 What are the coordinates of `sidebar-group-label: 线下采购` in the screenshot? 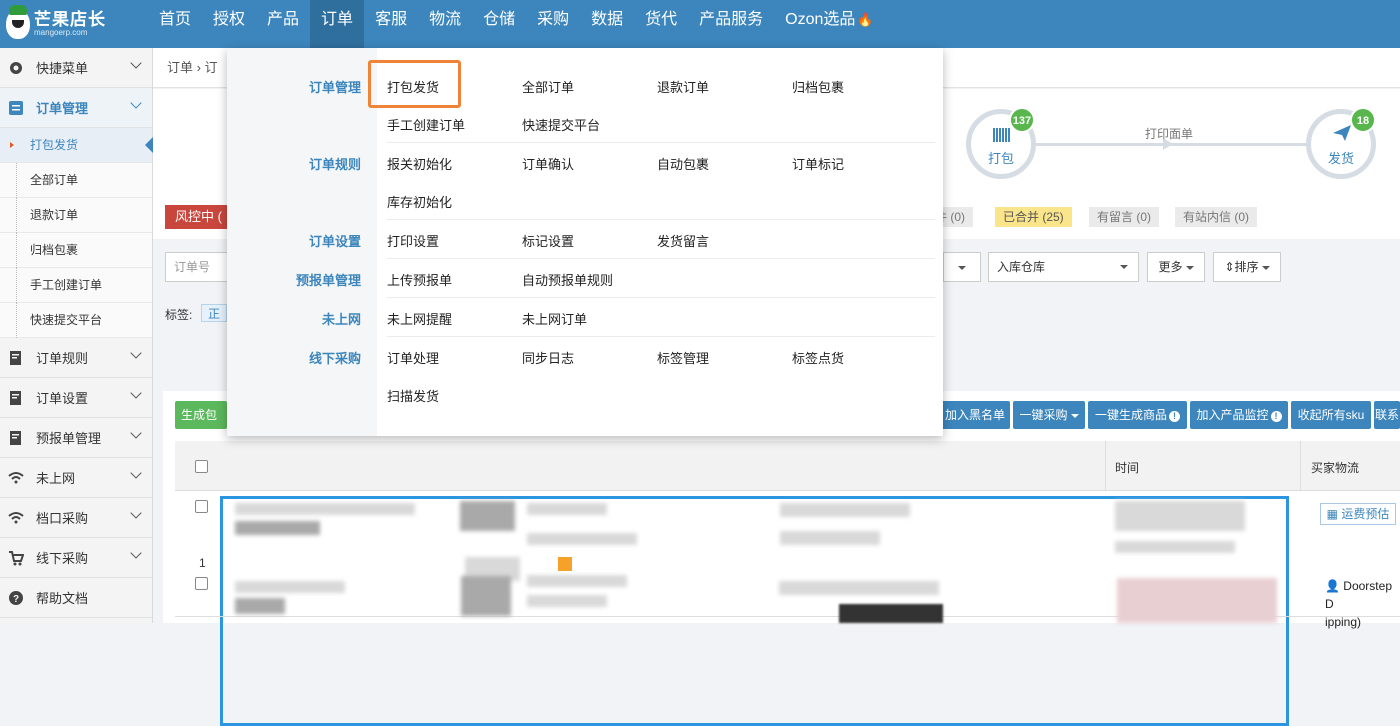 It's located at (62, 558).